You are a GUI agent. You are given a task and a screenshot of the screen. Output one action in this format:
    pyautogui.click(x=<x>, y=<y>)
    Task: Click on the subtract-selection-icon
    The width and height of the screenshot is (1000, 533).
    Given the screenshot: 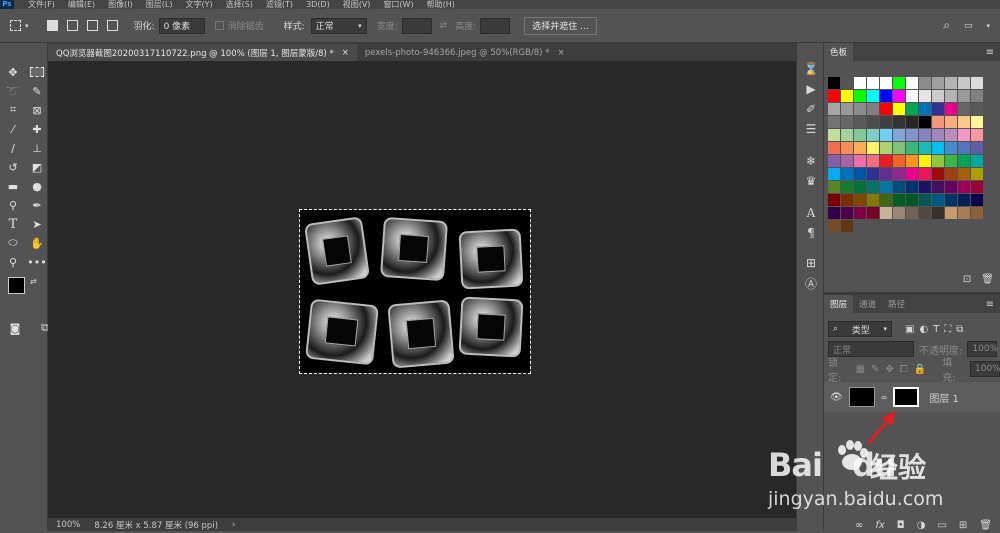 What is the action you would take?
    pyautogui.click(x=92, y=25)
    